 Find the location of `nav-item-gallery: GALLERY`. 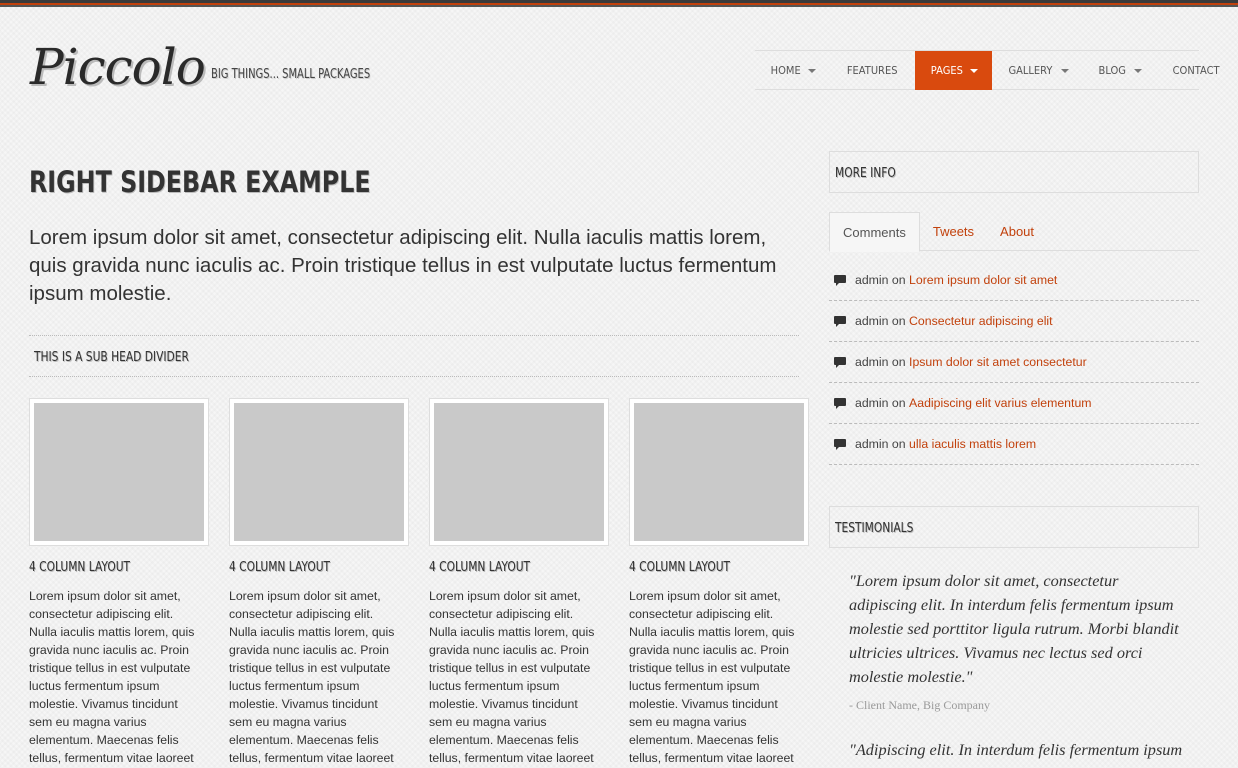

nav-item-gallery: GALLERY is located at coordinates (1037, 70).